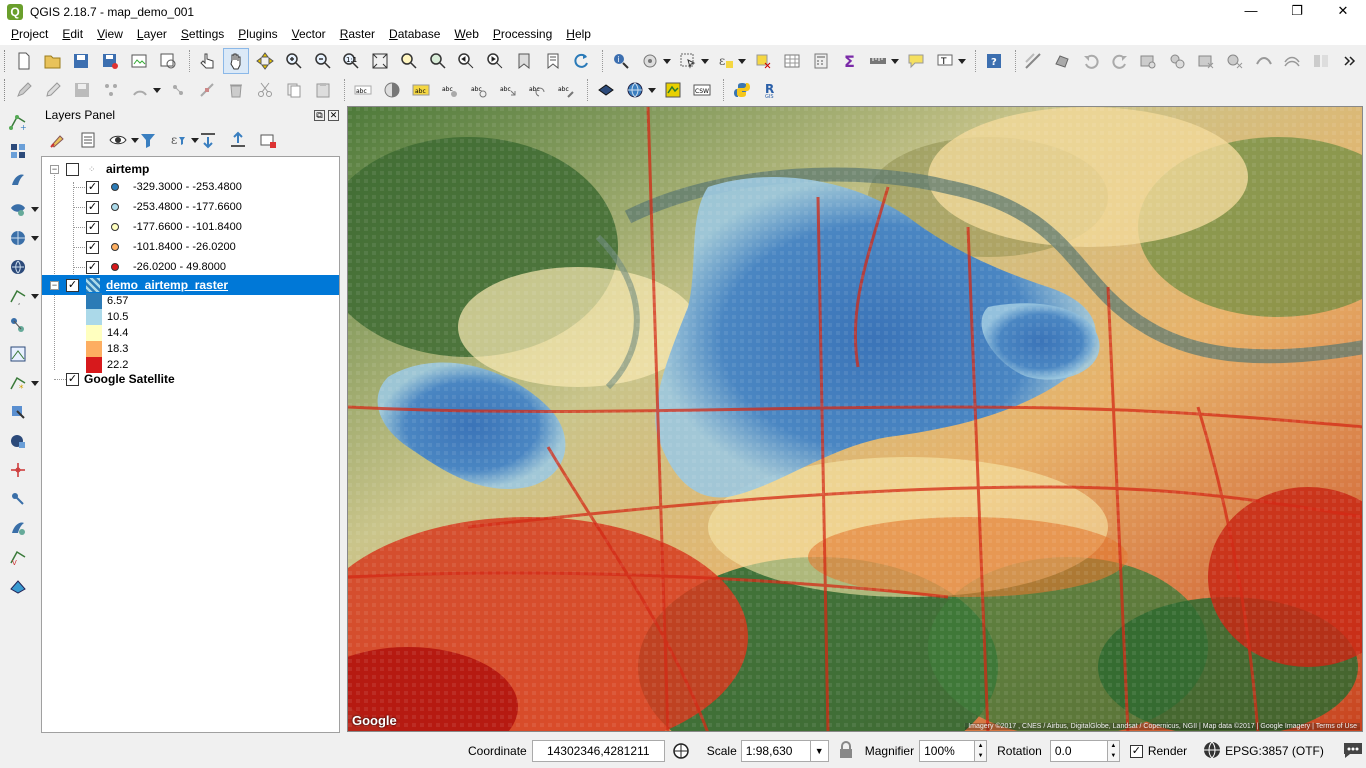 This screenshot has width=1366, height=768. What do you see at coordinates (333, 115) in the screenshot?
I see `panel-close-button: ✕` at bounding box center [333, 115].